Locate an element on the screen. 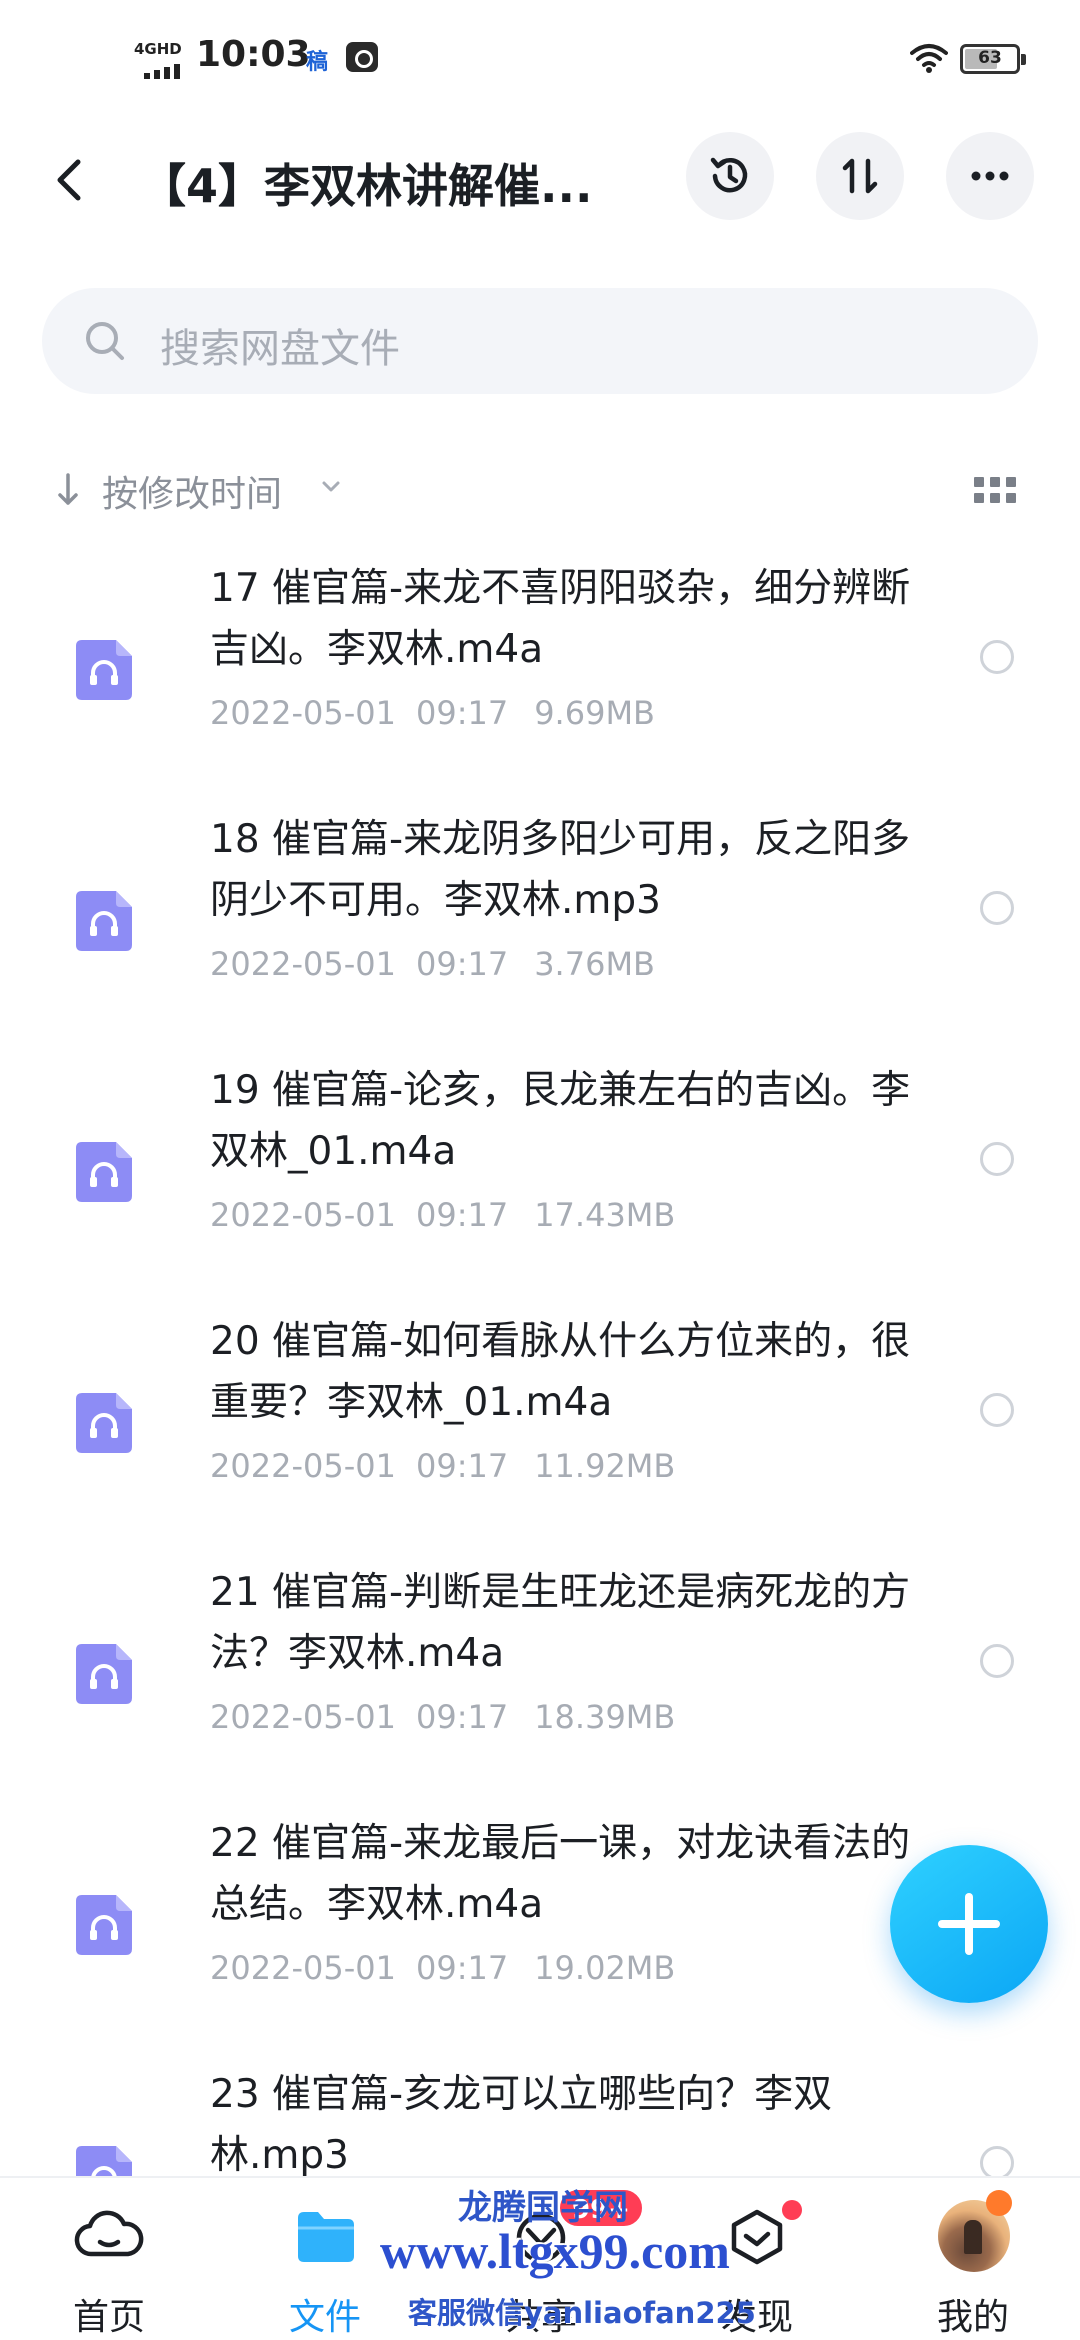 Image resolution: width=1080 pixels, height=2340 pixels. nav-home-label: 首页 is located at coordinates (108, 2317).